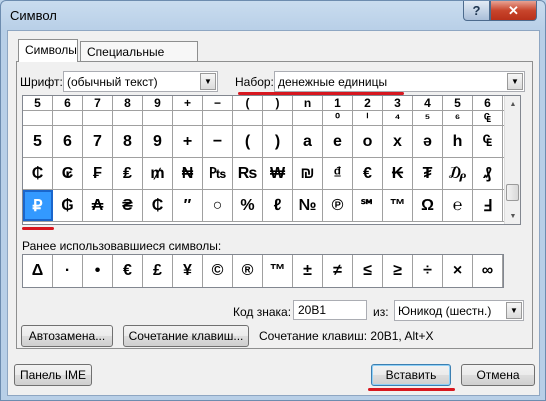 This screenshot has width=546, height=401. Describe the element at coordinates (458, 141) in the screenshot. I see `symbol-cell: h` at that location.